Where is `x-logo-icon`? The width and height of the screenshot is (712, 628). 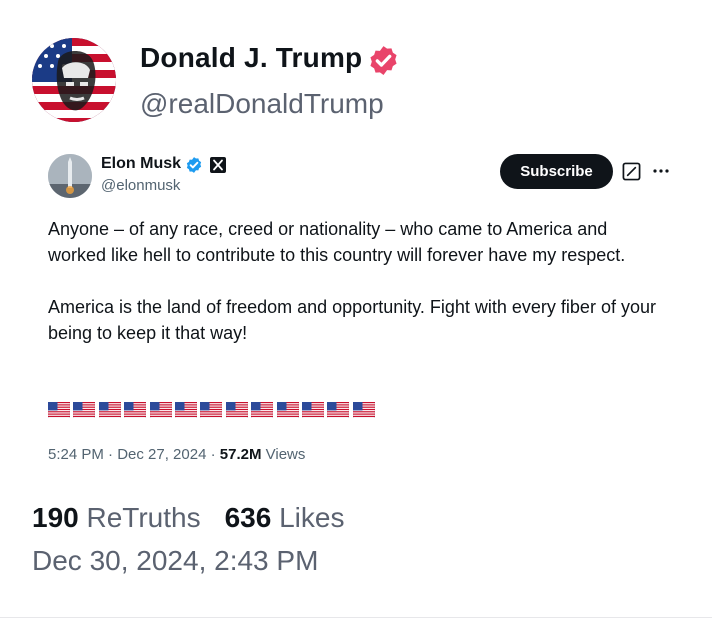
x-logo-icon is located at coordinates (218, 165).